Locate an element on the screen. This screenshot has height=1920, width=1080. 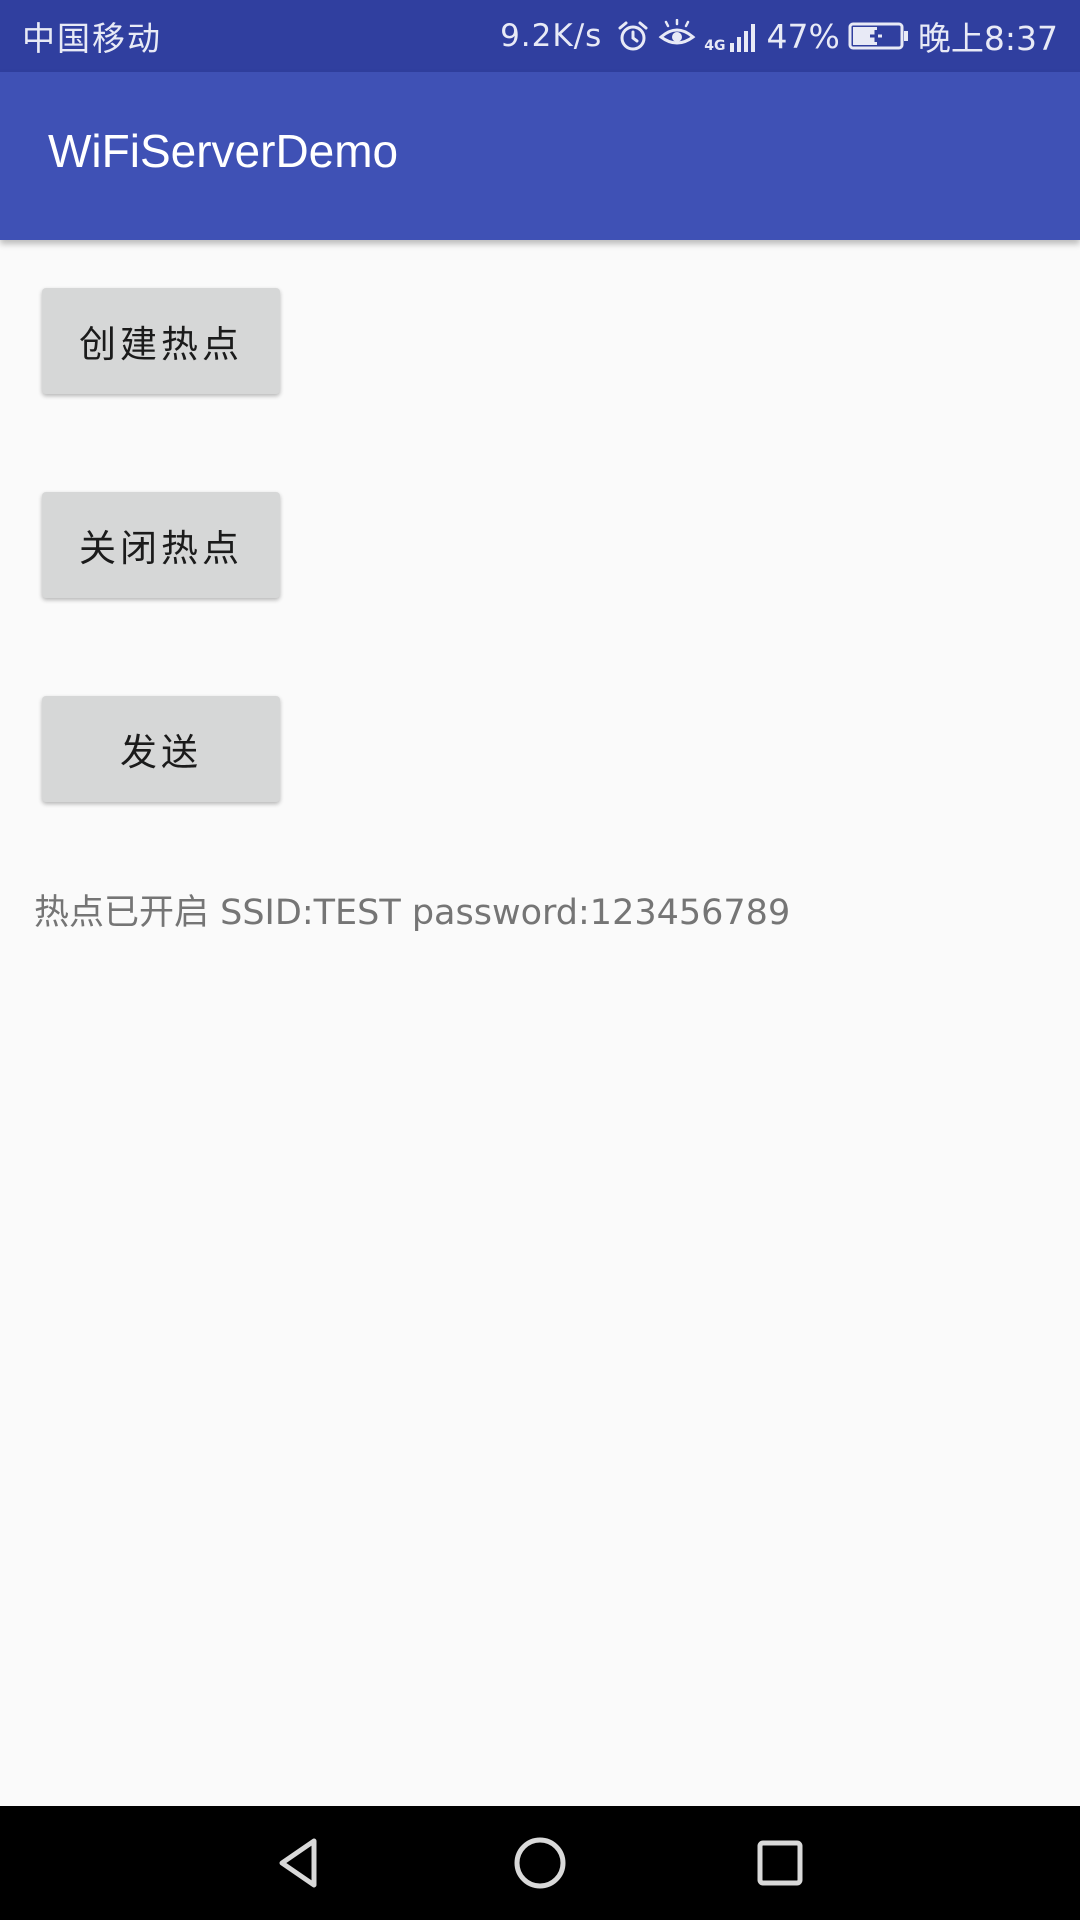
carrier-name: 中国移动 is located at coordinates (92, 38).